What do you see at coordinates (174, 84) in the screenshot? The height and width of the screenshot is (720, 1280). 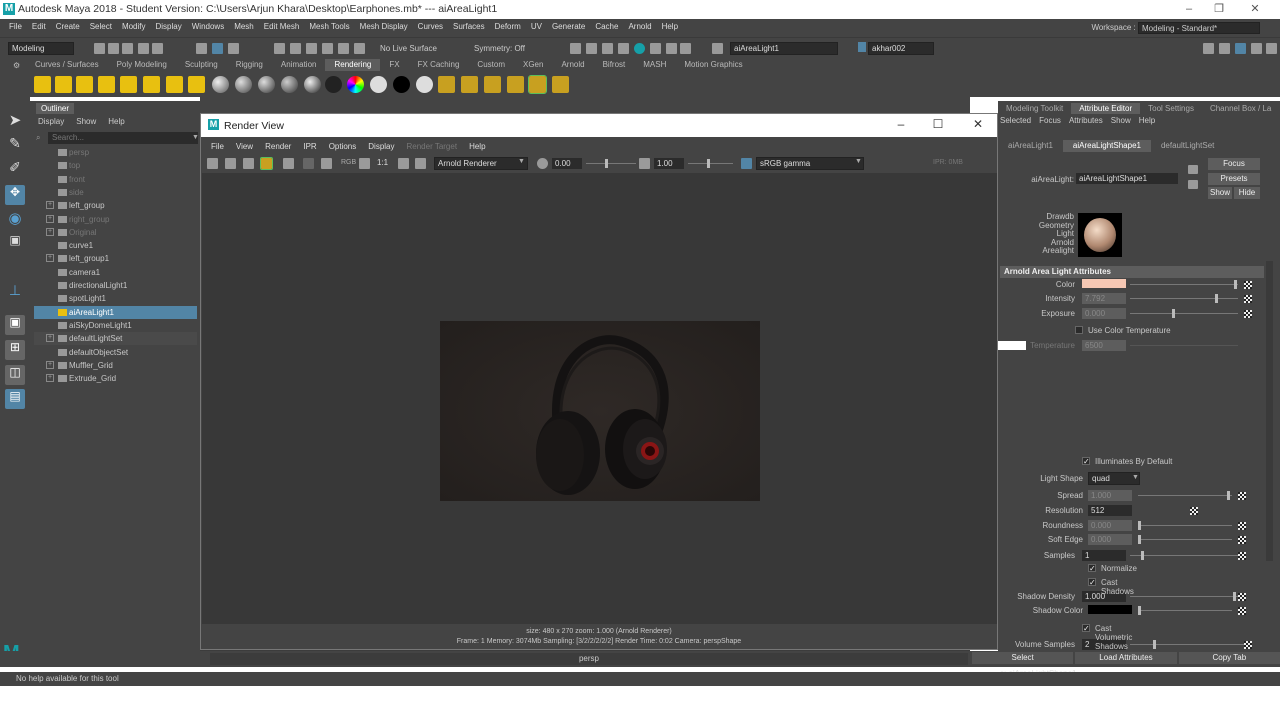 I see `camera-icon` at bounding box center [174, 84].